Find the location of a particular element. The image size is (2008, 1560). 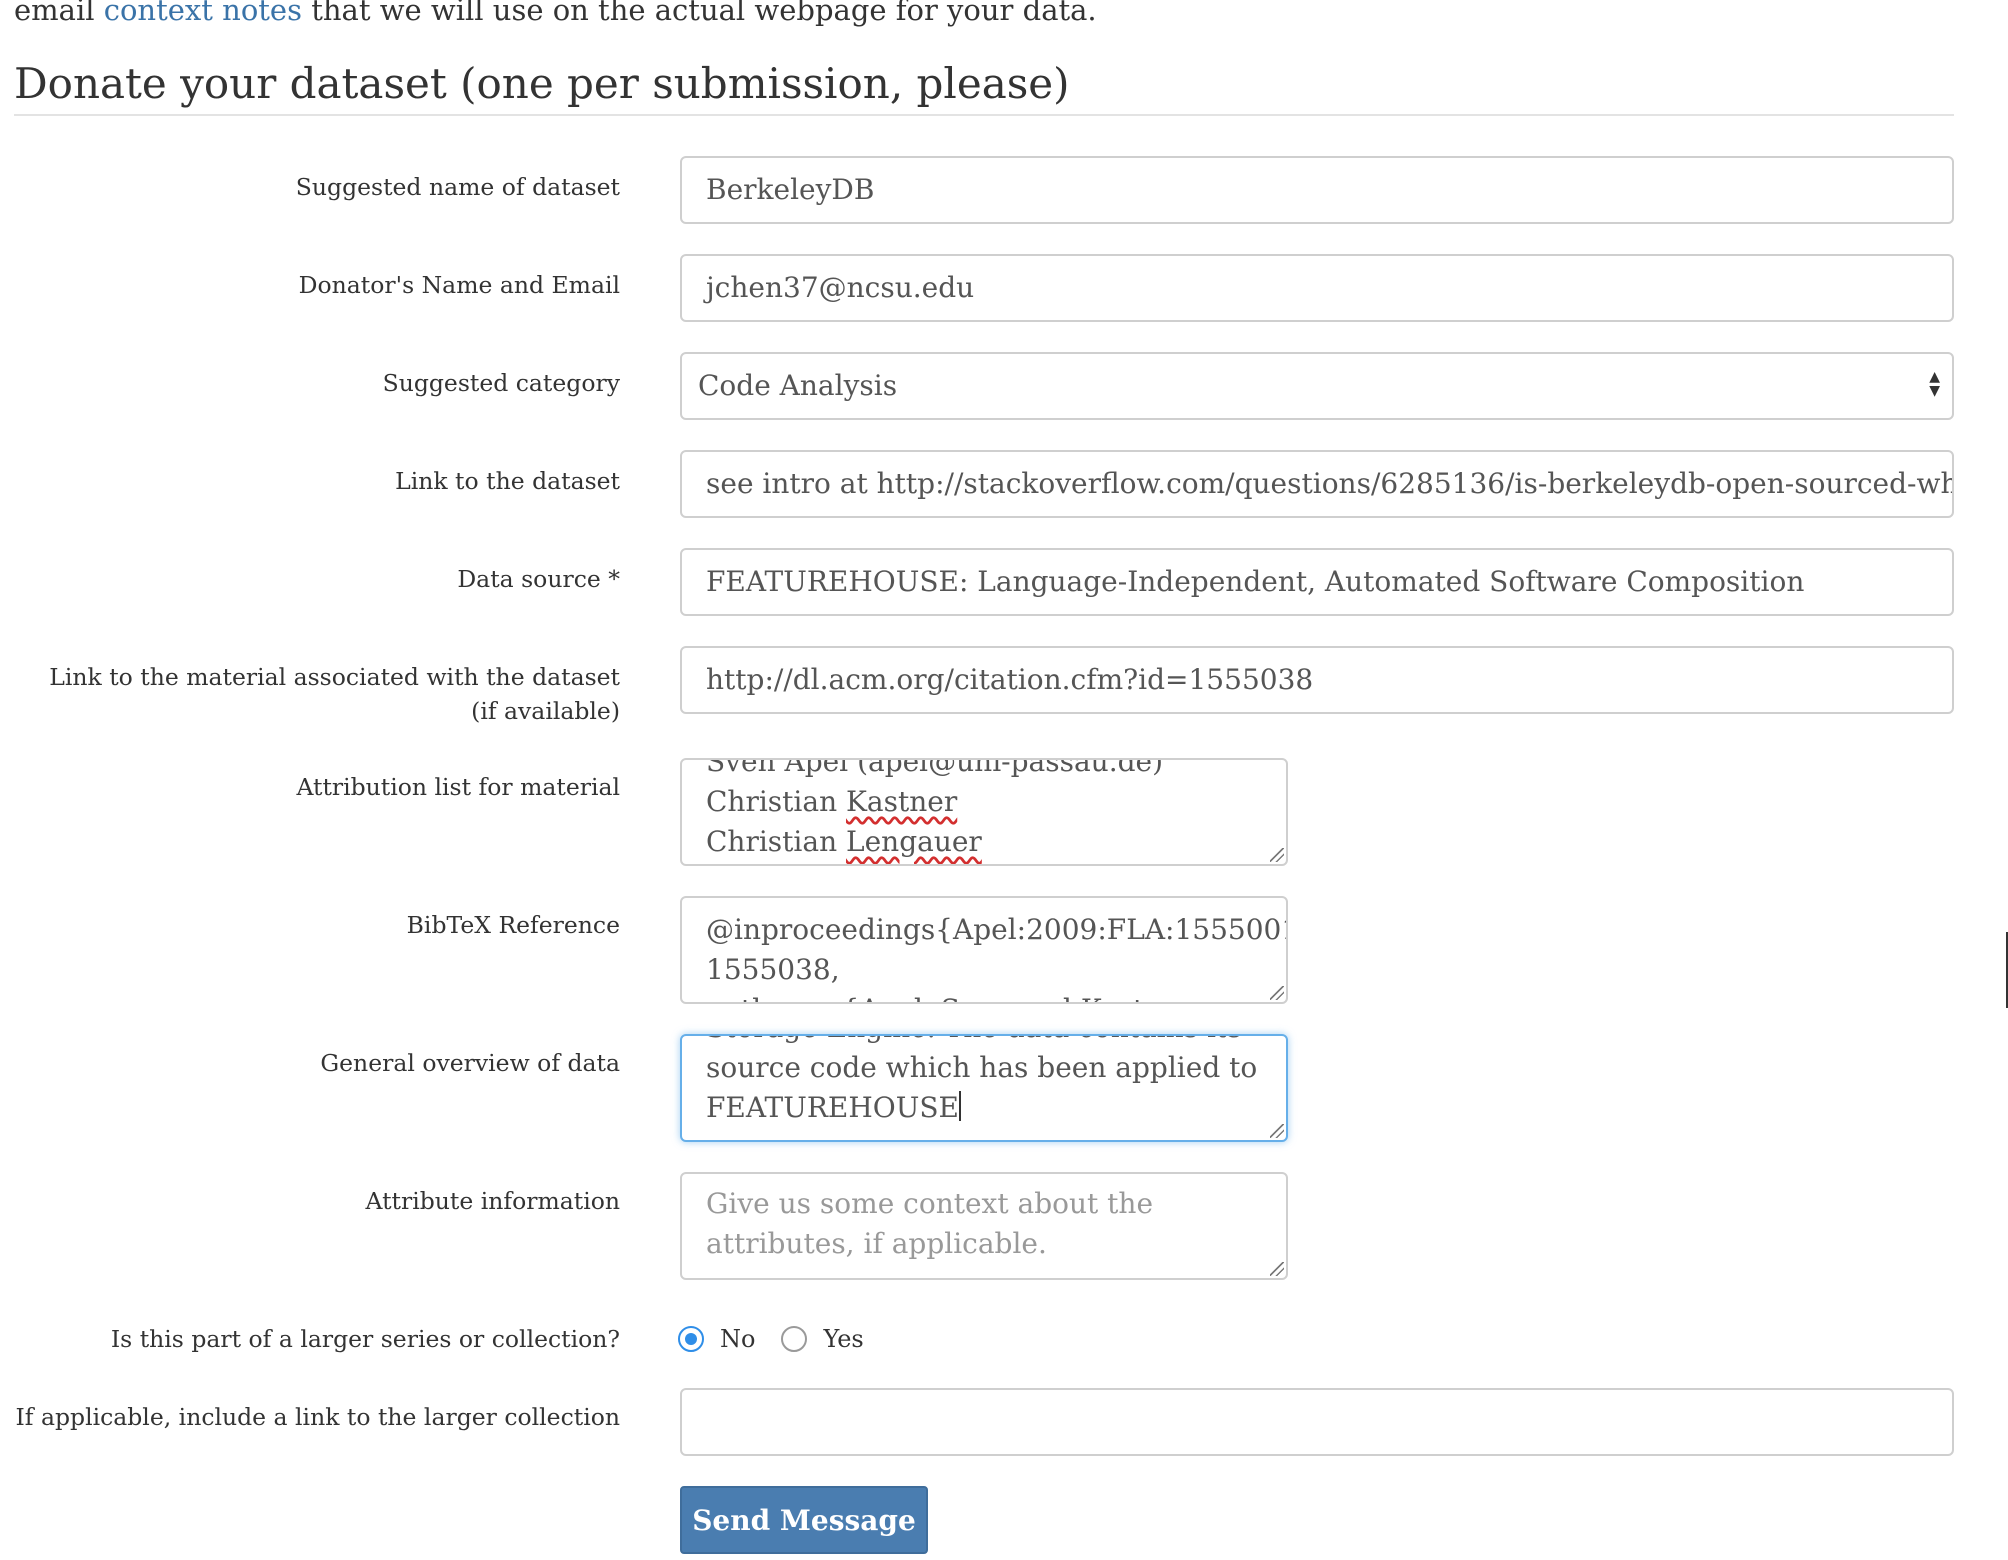

series-yes-label: Yes is located at coordinates (843, 1339).